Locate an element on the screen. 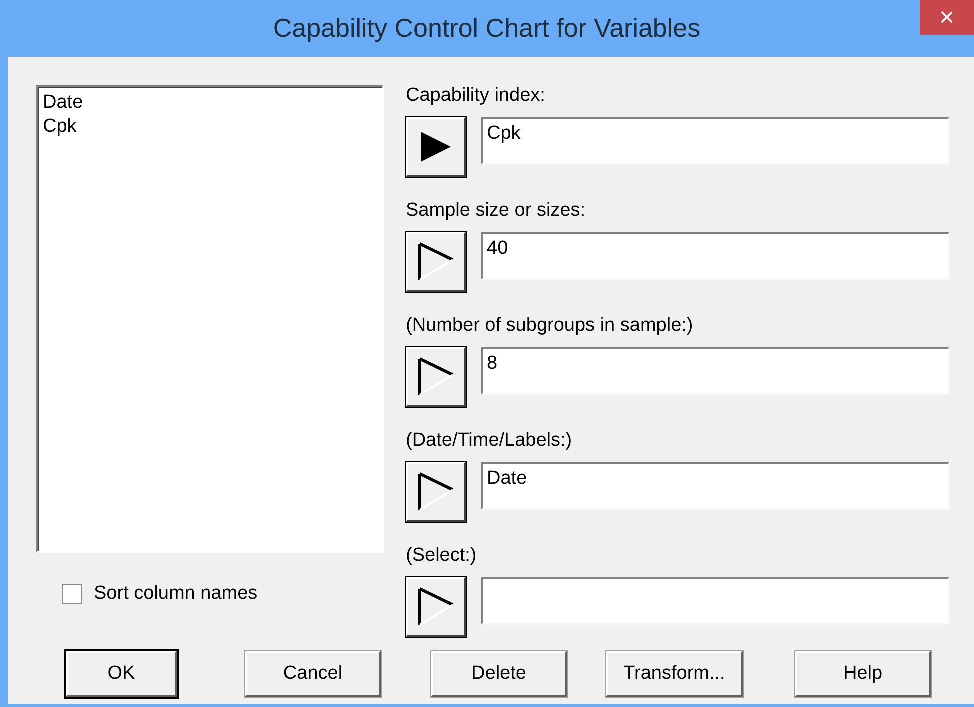 The height and width of the screenshot is (707, 974). dialog-button: OK is located at coordinates (121, 673).